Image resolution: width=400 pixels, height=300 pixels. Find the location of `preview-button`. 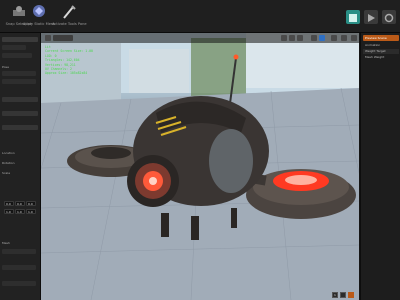

preview-button is located at coordinates (353, 17).